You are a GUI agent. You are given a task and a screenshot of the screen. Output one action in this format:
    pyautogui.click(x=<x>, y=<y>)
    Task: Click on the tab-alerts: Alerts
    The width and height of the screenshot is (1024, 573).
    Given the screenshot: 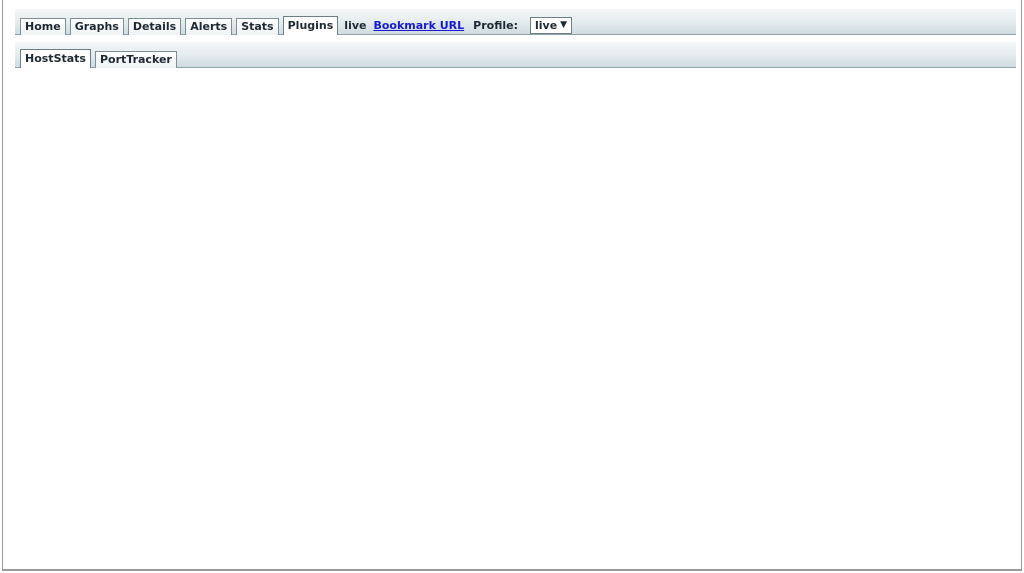 What is the action you would take?
    pyautogui.click(x=209, y=26)
    